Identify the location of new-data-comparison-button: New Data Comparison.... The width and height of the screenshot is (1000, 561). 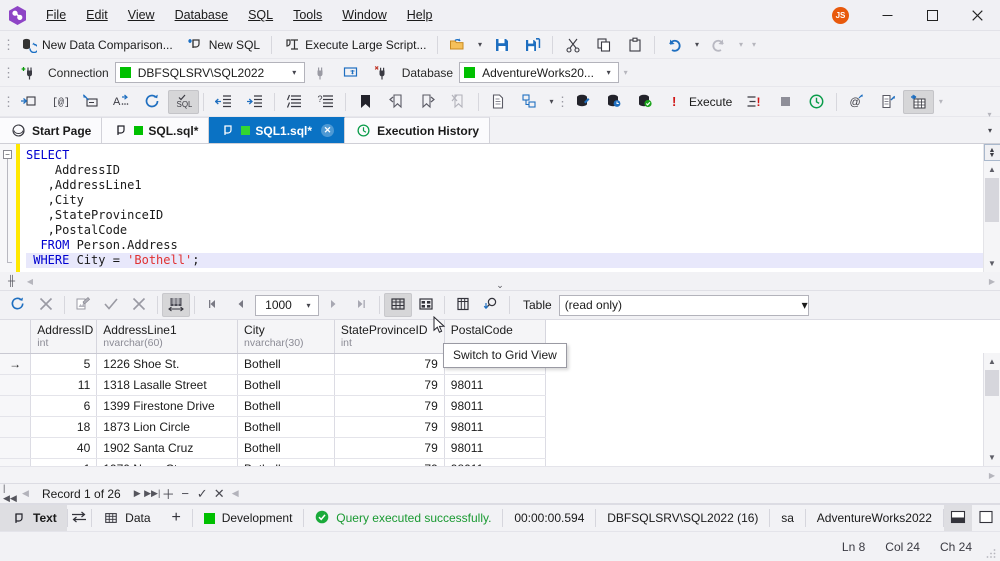
(96, 45).